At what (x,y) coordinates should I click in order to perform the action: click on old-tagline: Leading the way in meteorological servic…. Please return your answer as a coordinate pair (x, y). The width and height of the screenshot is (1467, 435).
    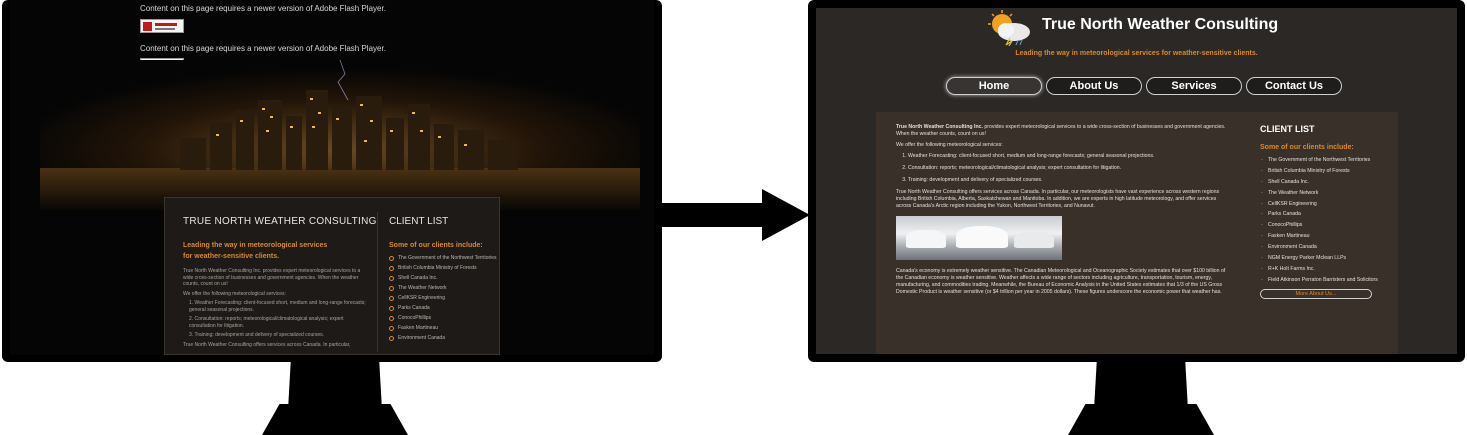
    Looking at the image, I should click on (273, 251).